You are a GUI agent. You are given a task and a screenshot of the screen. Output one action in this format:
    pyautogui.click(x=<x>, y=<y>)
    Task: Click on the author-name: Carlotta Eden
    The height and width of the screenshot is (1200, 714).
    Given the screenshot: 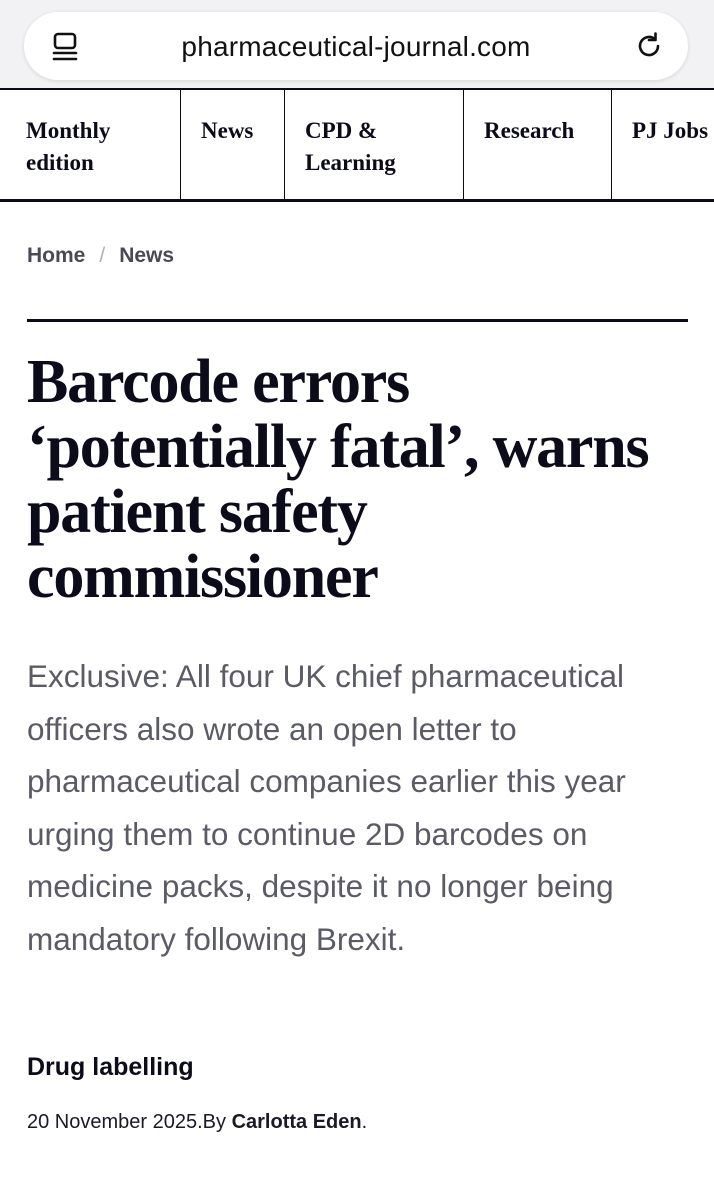 What is the action you would take?
    pyautogui.click(x=297, y=1122)
    